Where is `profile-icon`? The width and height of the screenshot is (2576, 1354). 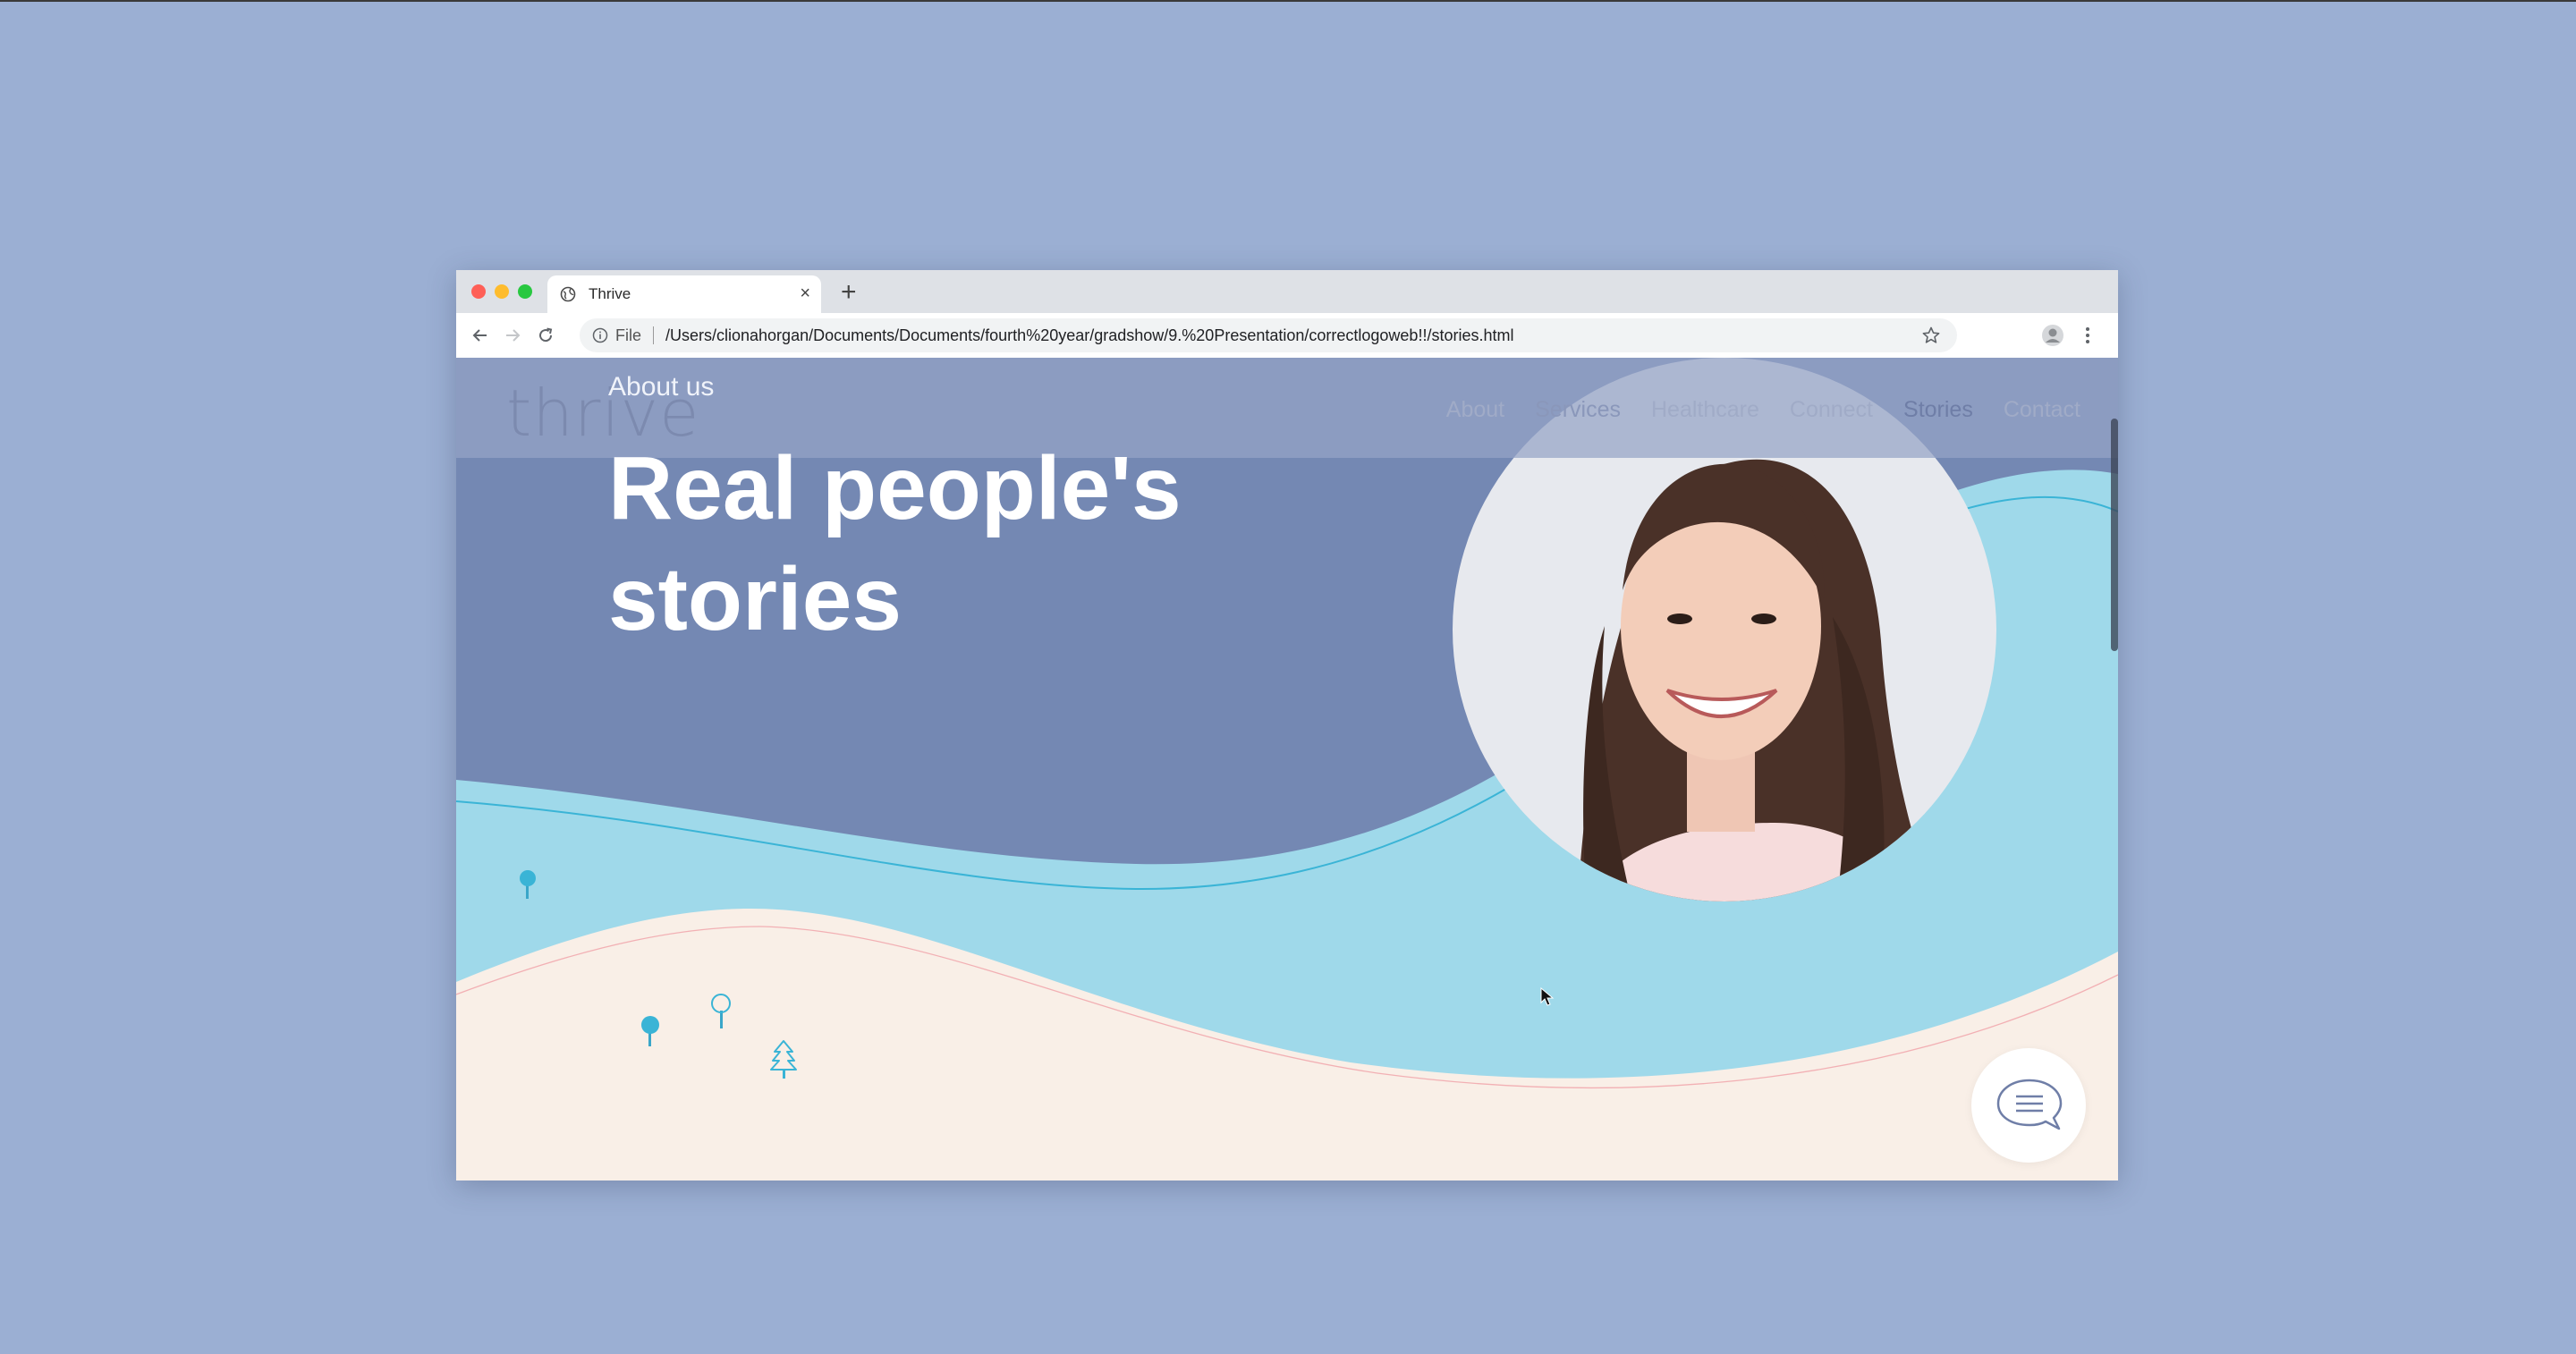
profile-icon is located at coordinates (2052, 335).